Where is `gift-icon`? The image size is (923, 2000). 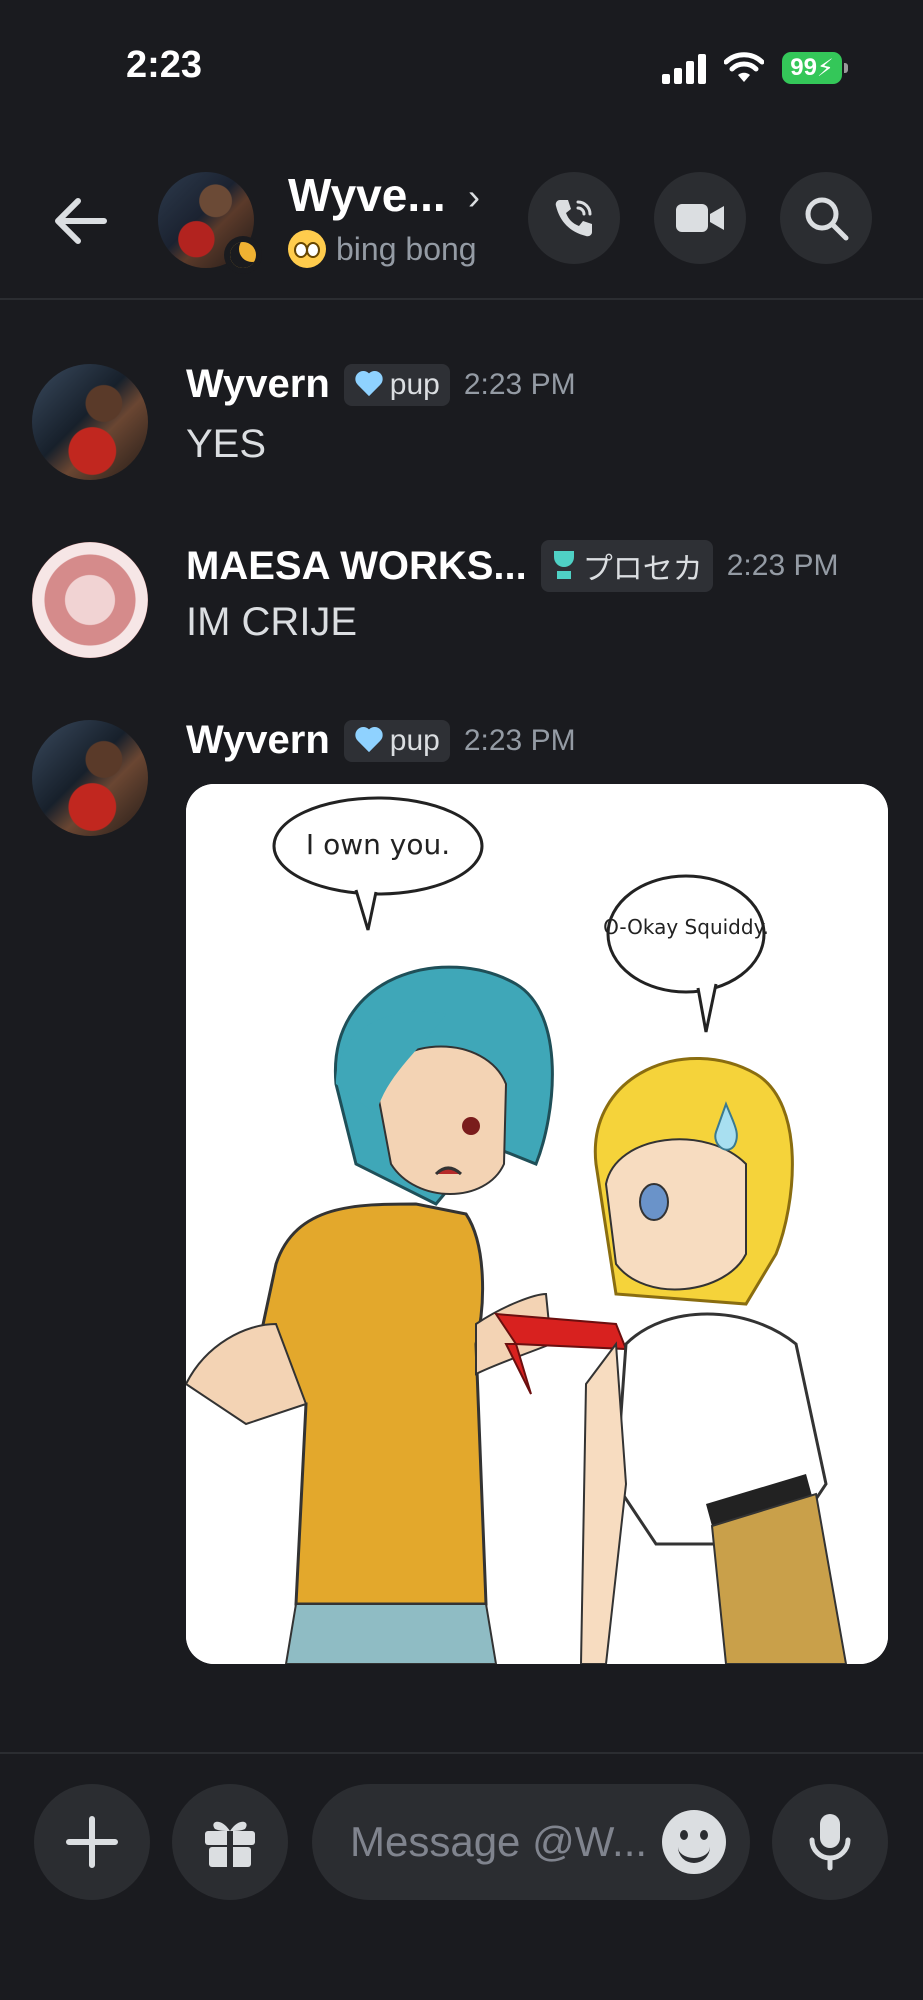 gift-icon is located at coordinates (230, 1844).